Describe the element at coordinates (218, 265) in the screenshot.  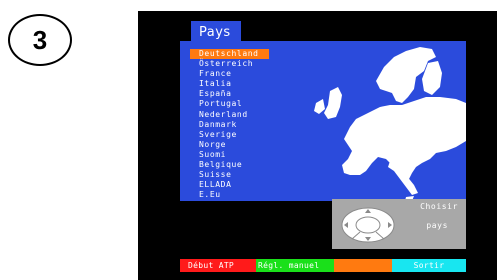
I see `red-button-start-atp: Début ATP` at that location.